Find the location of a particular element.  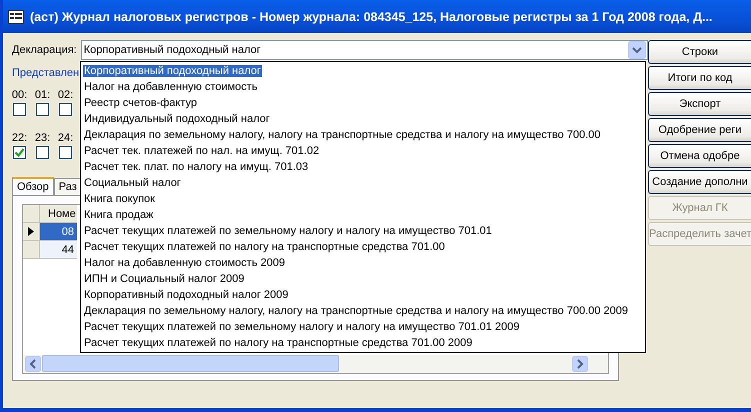

horizontal-scrollbar is located at coordinates (315, 364).